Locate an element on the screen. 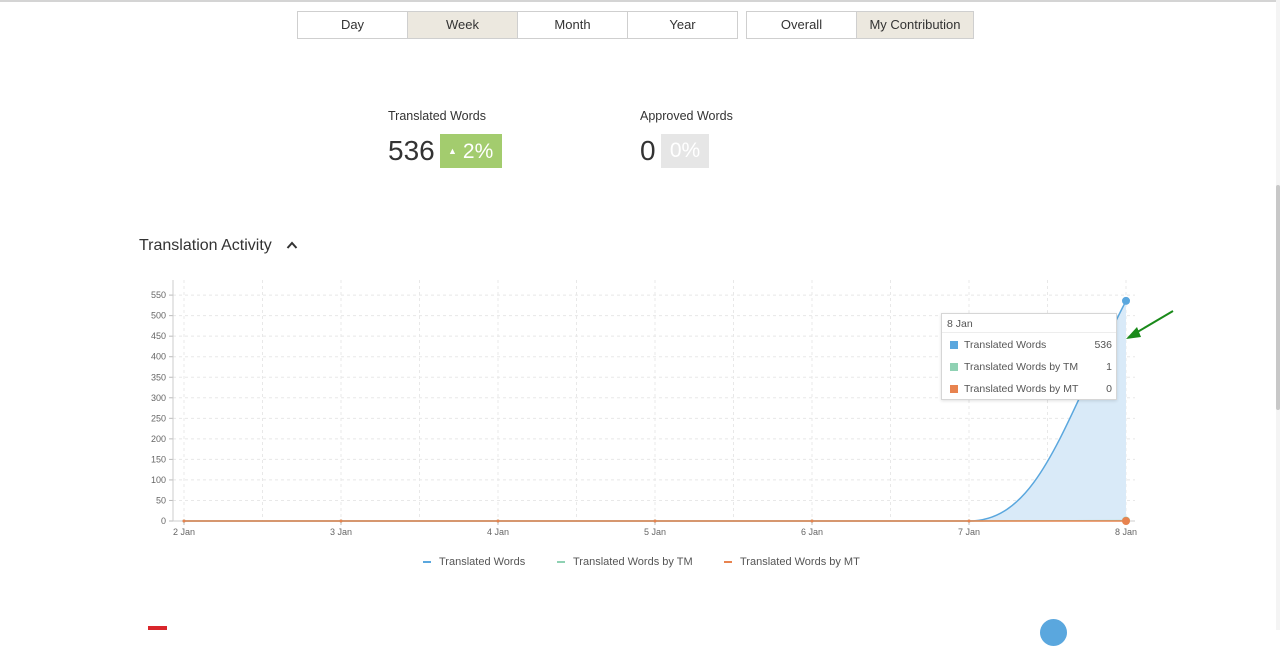 Image resolution: width=1280 pixels, height=646 pixels. annotation-arrow-head is located at coordinates (1133, 333).